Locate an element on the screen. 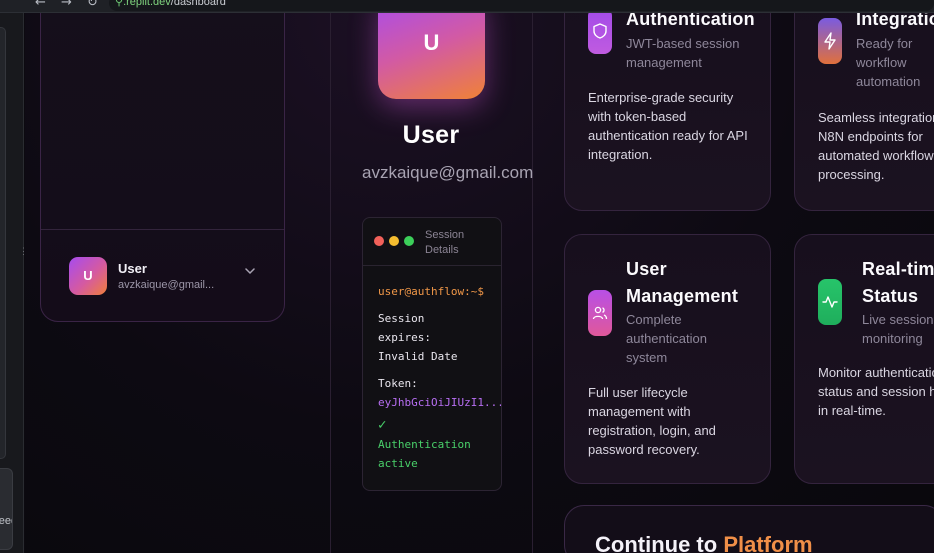  feedback-label: Feedback is located at coordinates (6, 521).